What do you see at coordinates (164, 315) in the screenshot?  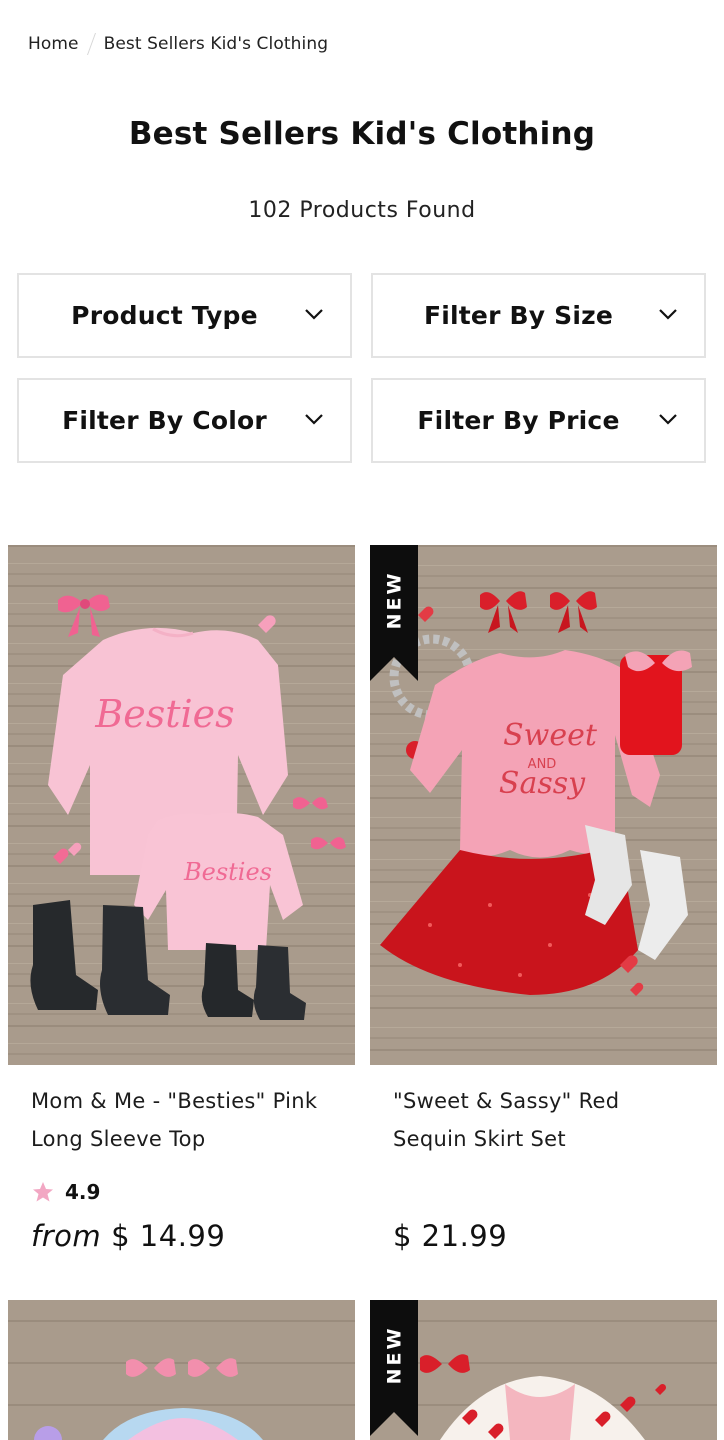 I see `filter-label: Product Type` at bounding box center [164, 315].